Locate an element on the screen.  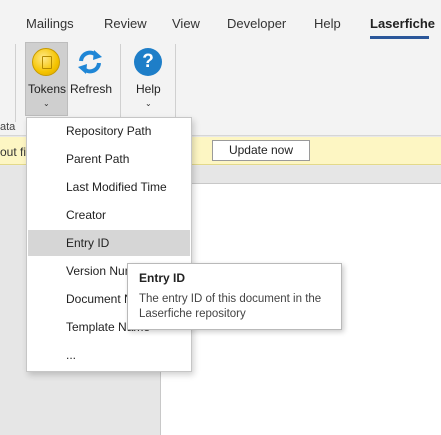
refresh-label: Refresh is located at coordinates (91, 89).